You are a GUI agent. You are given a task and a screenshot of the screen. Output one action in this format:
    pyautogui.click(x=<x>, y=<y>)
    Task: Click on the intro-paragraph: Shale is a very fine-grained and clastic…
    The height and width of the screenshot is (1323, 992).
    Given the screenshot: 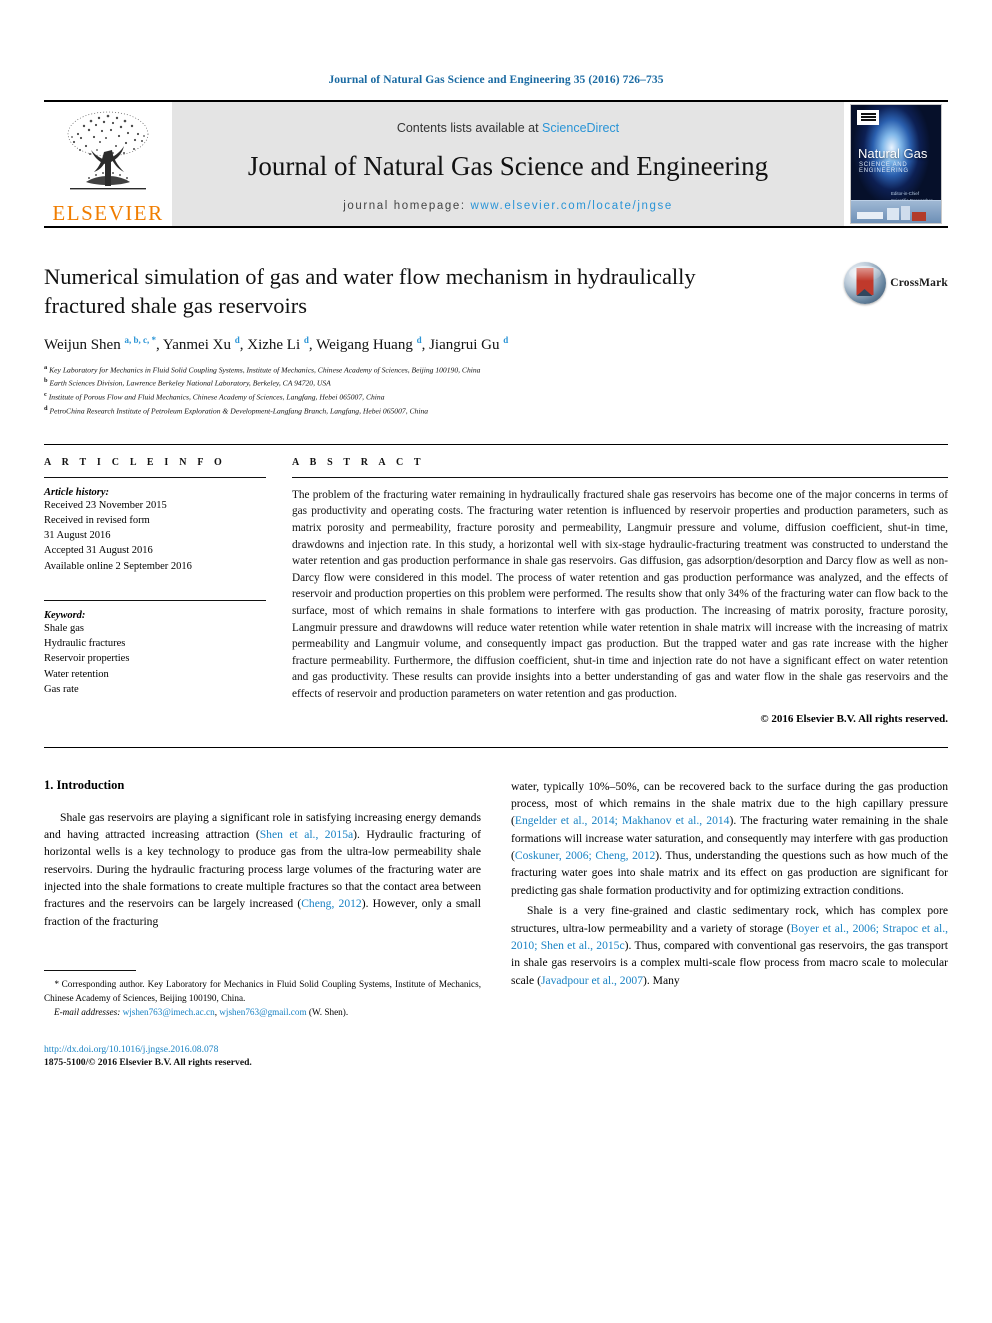 What is the action you would take?
    pyautogui.click(x=729, y=945)
    